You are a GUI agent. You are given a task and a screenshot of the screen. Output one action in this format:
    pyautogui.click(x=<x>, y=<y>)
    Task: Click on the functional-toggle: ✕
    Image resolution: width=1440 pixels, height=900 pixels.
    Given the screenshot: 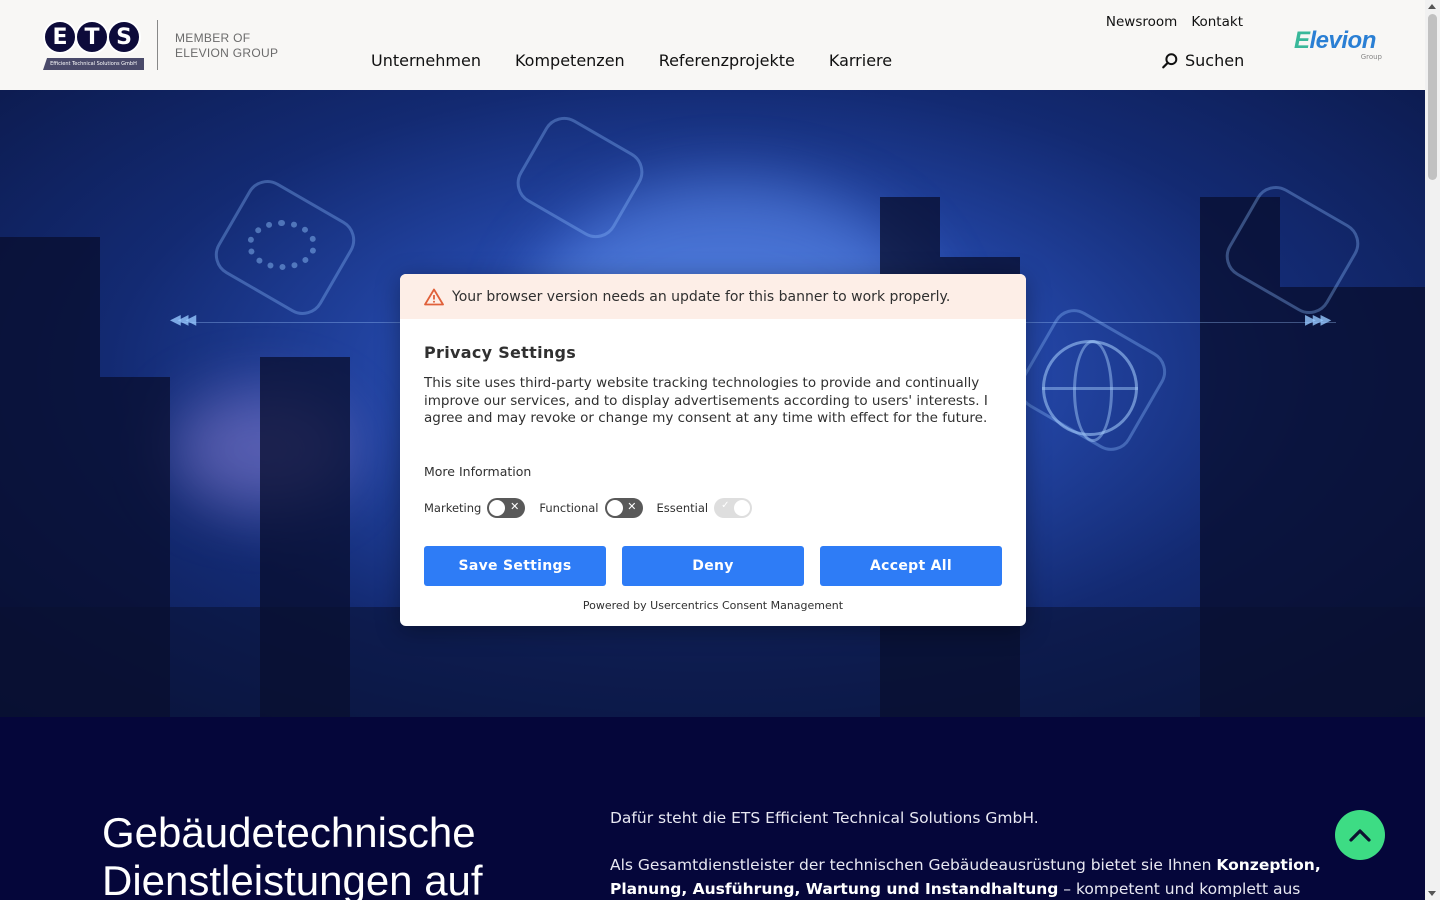 What is the action you would take?
    pyautogui.click(x=623, y=508)
    